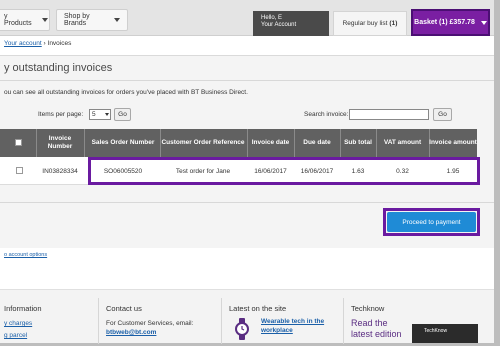 The width and height of the screenshot is (500, 346). I want to click on basket-label: Basket (1) £357.78, so click(444, 22).